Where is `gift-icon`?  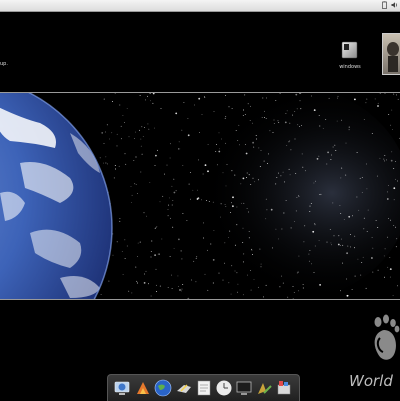 gift-icon is located at coordinates (143, 388).